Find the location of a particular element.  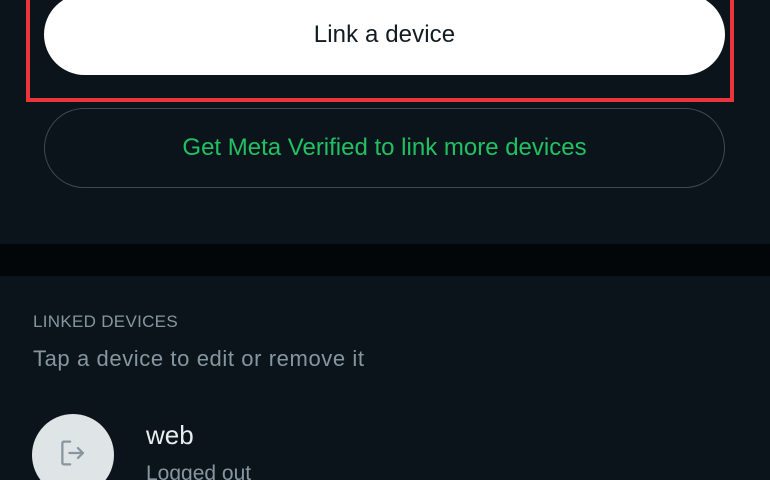

device-avatar is located at coordinates (73, 447).